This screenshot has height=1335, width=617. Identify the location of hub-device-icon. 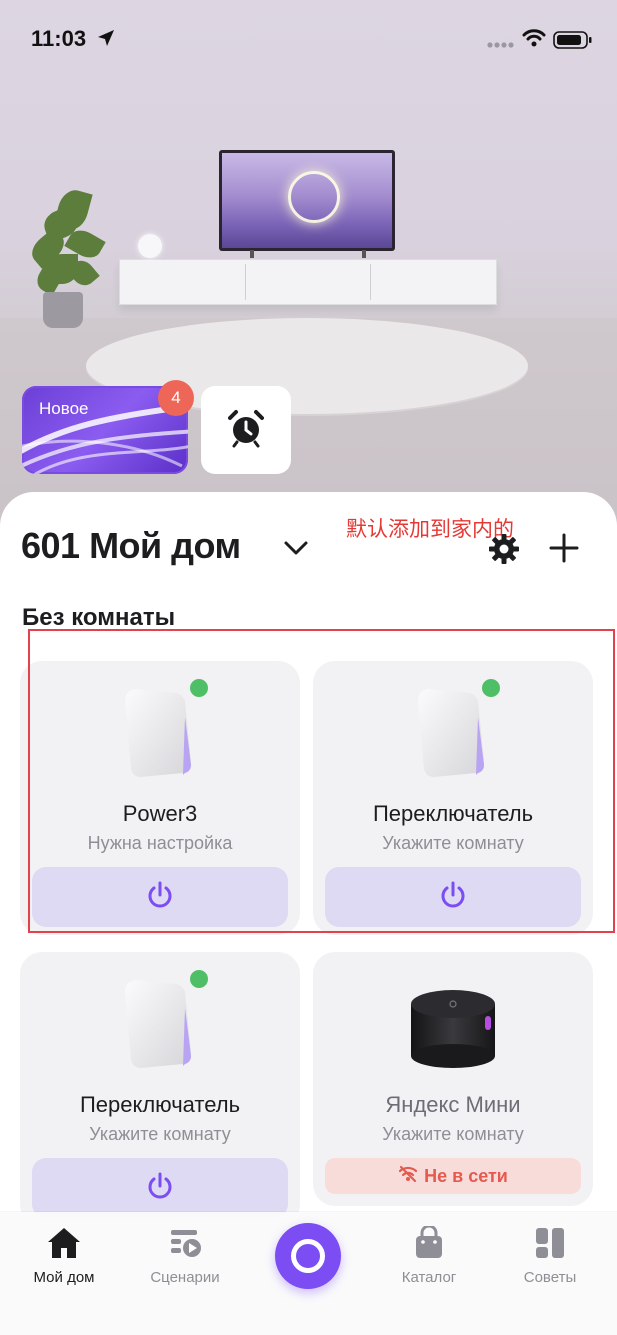
(160, 1026).